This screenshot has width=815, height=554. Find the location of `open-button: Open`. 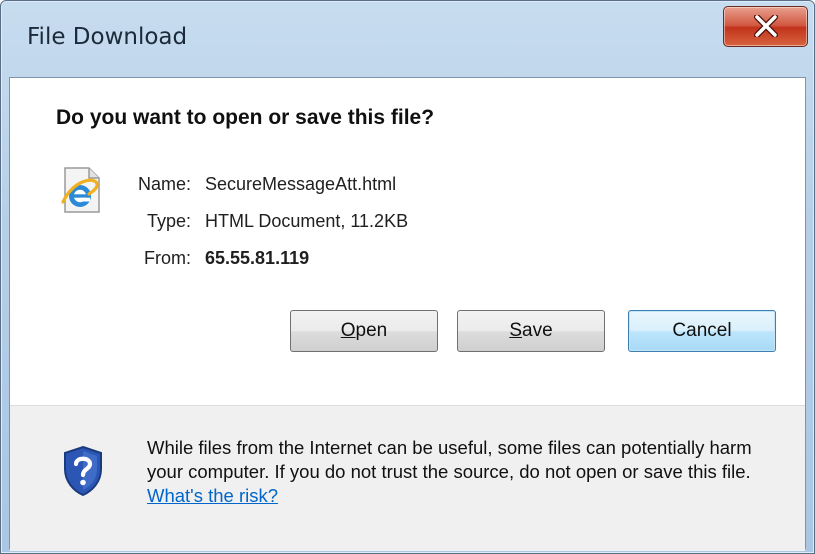

open-button: Open is located at coordinates (364, 331).